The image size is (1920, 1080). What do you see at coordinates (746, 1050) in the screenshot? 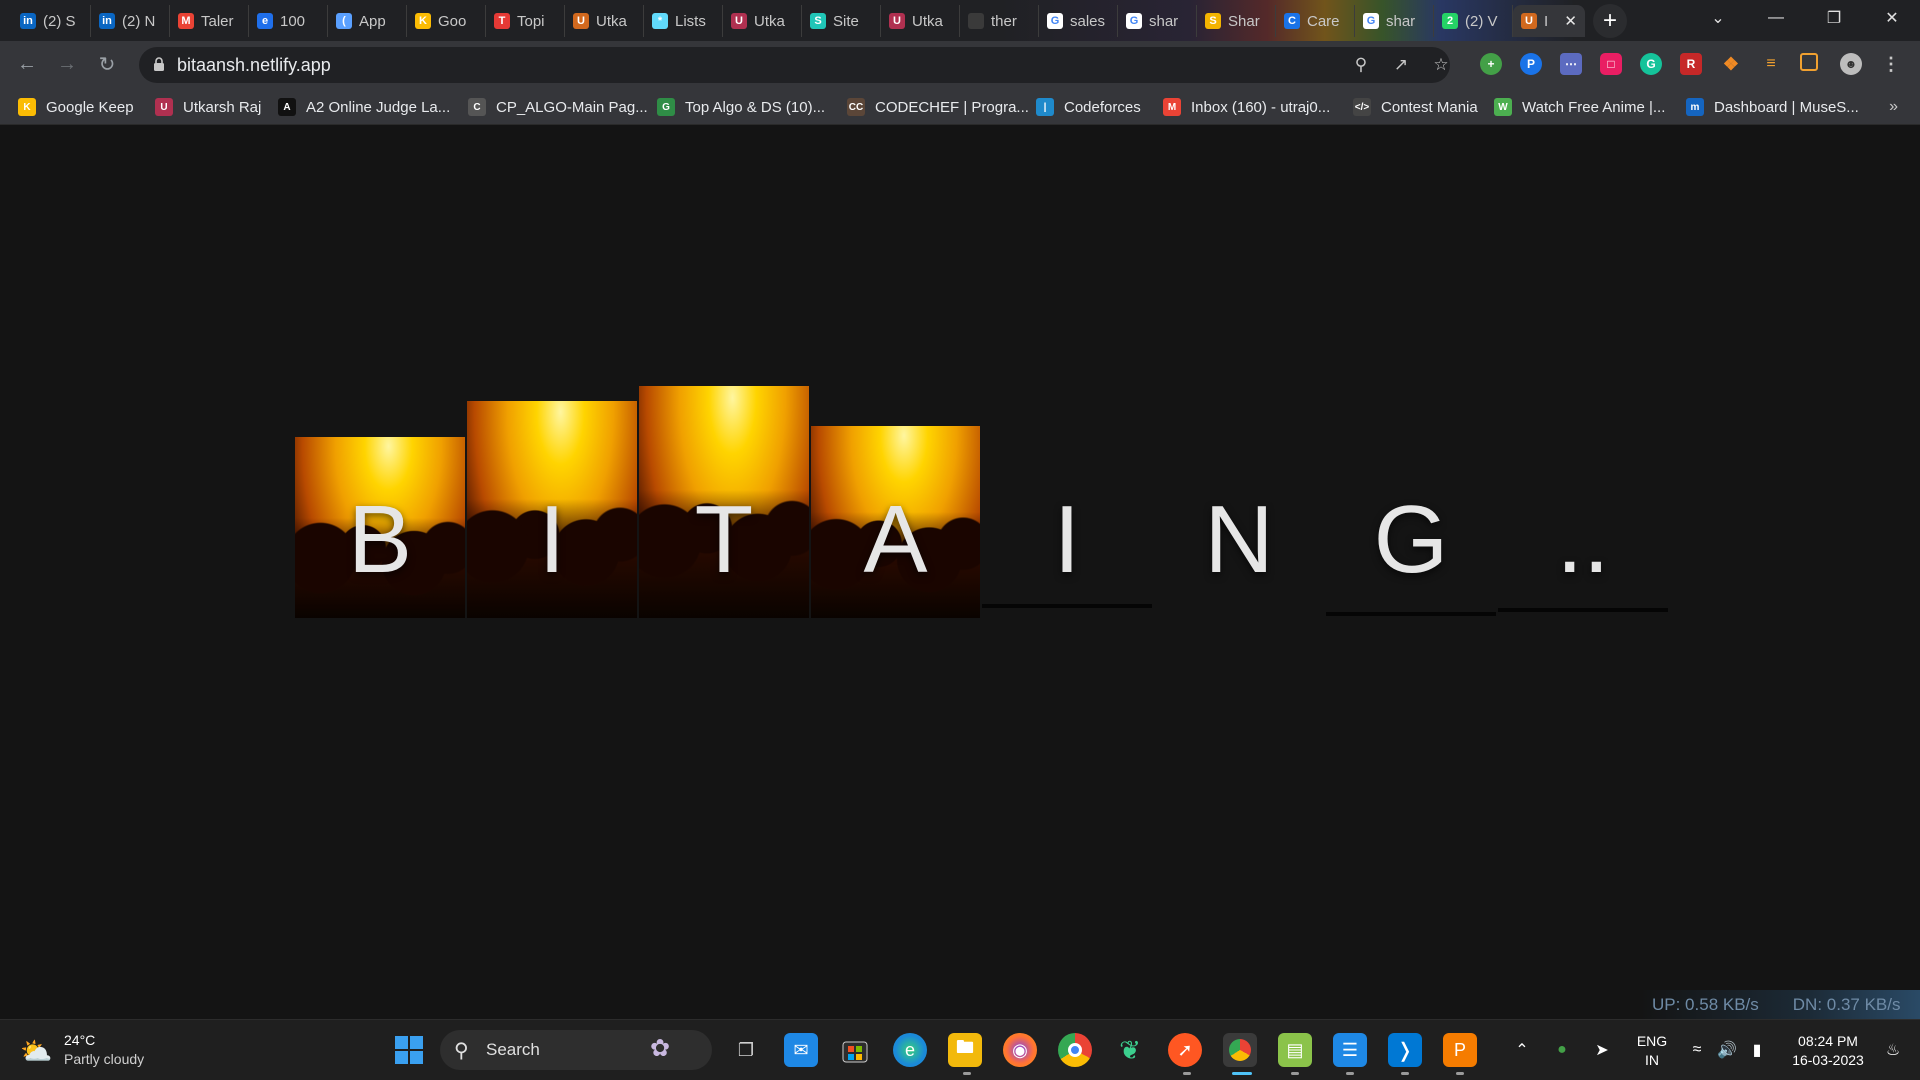
I see `task-view-icon: ❐` at bounding box center [746, 1050].